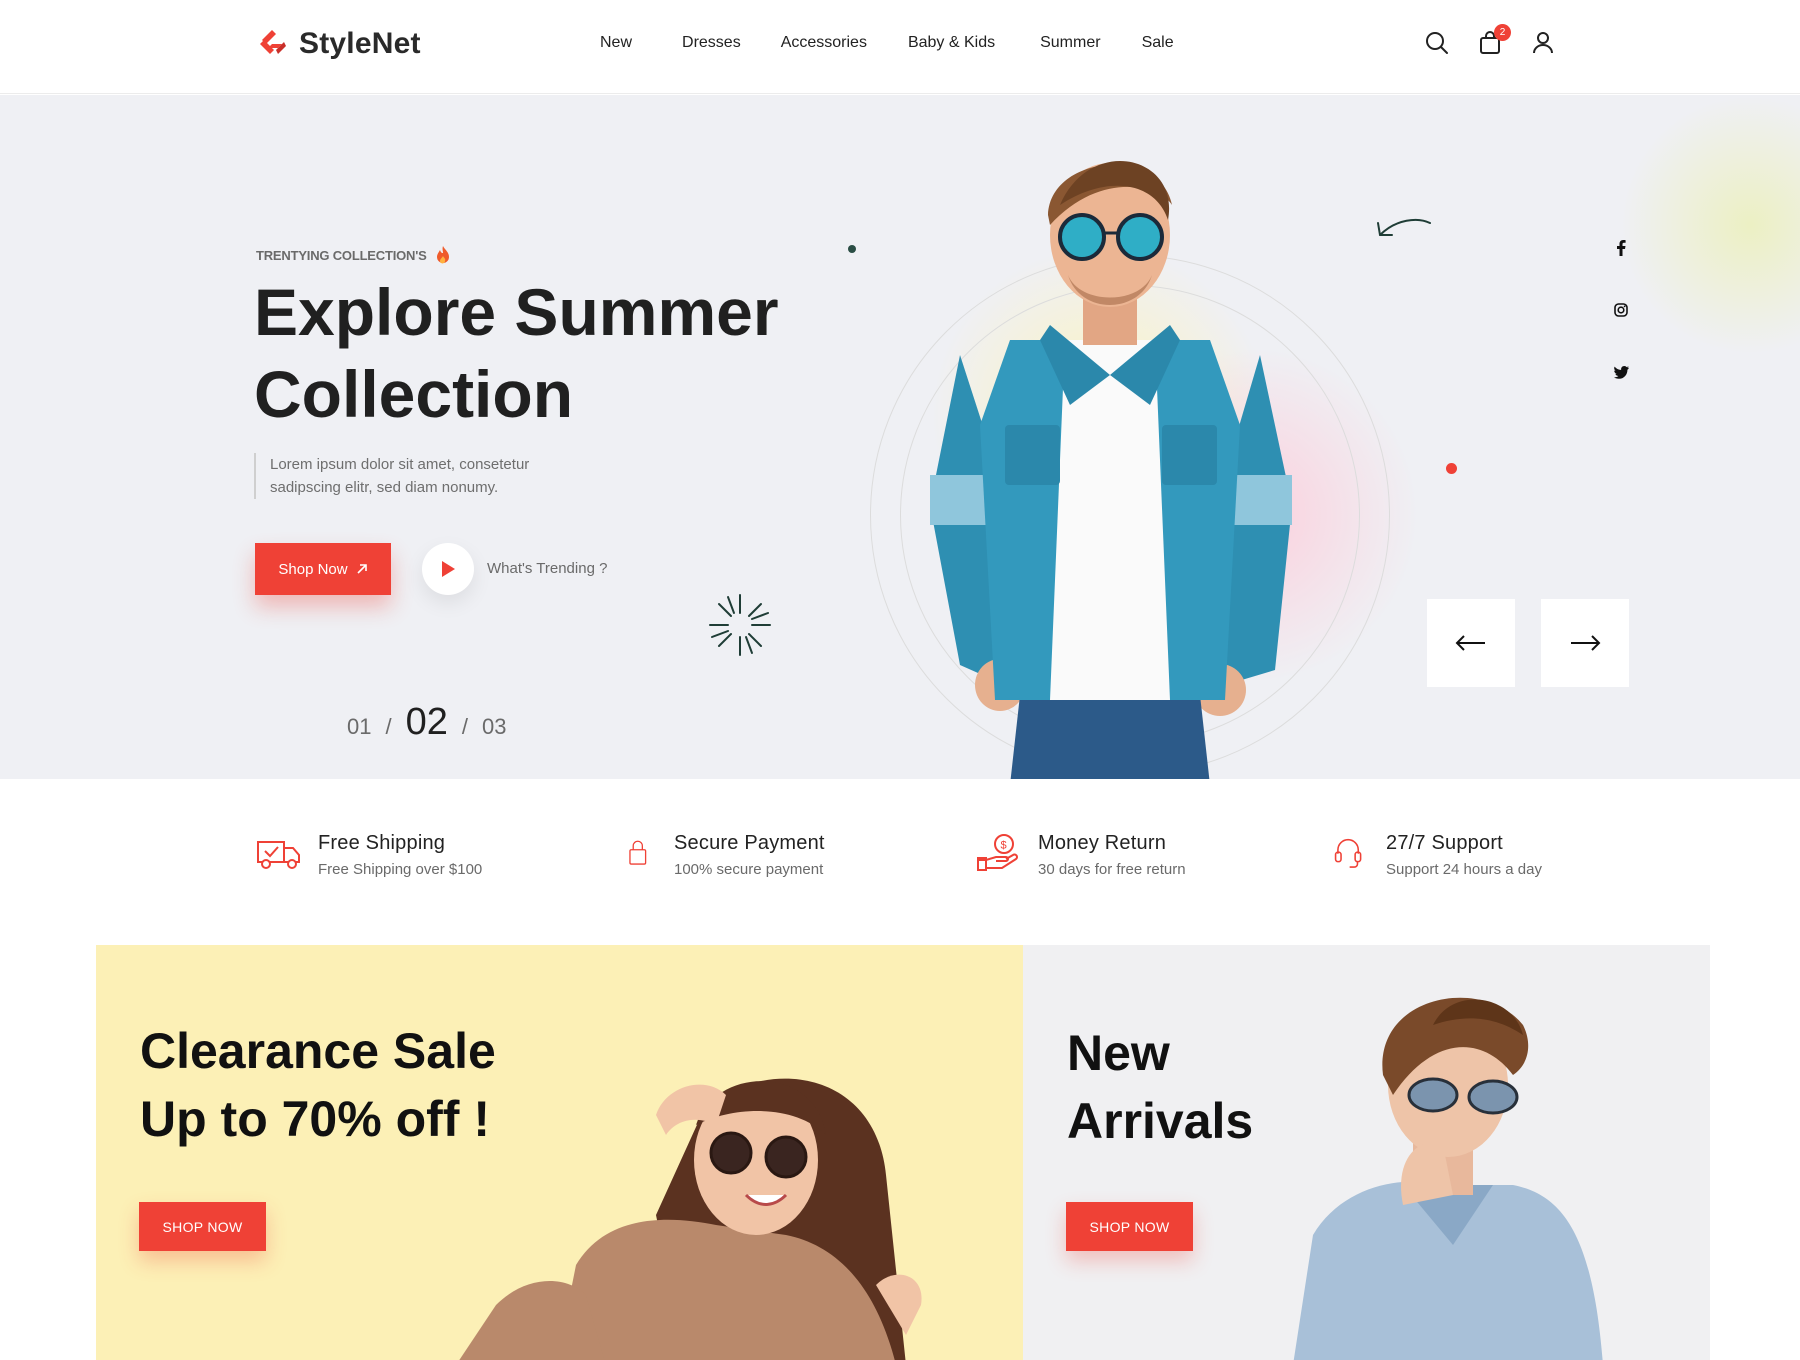 This screenshot has width=1800, height=1360. I want to click on new-arrivals-shop-now-button: SHOP NOW, so click(1129, 1226).